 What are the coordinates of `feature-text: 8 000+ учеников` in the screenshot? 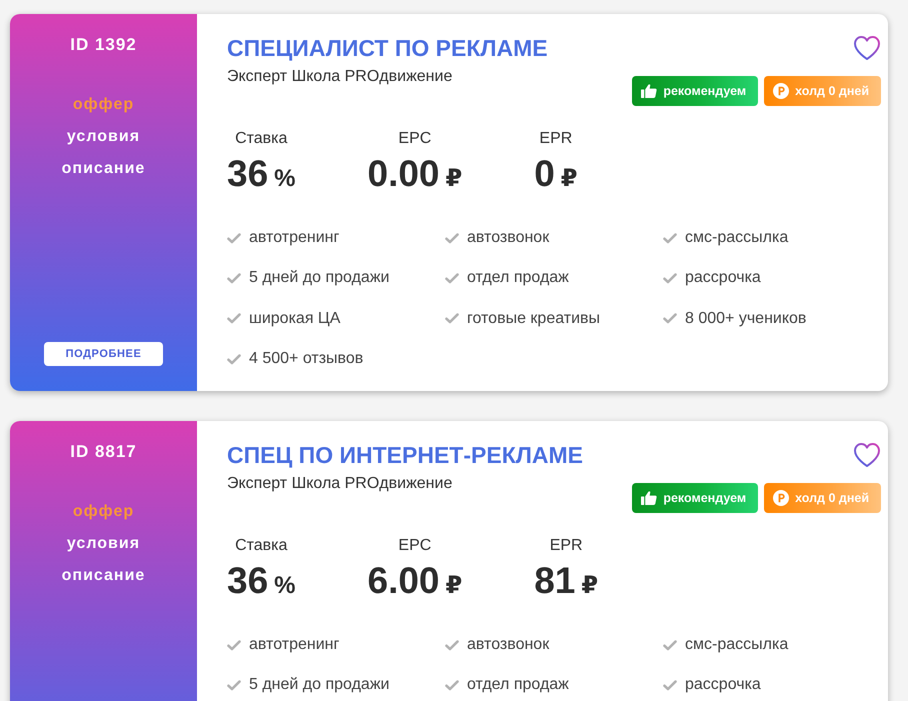 It's located at (745, 319).